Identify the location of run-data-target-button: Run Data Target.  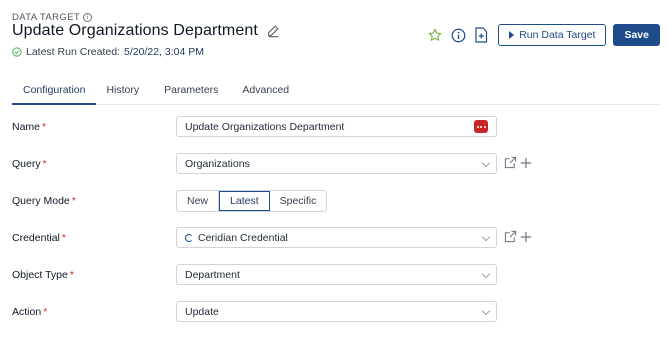
(552, 35).